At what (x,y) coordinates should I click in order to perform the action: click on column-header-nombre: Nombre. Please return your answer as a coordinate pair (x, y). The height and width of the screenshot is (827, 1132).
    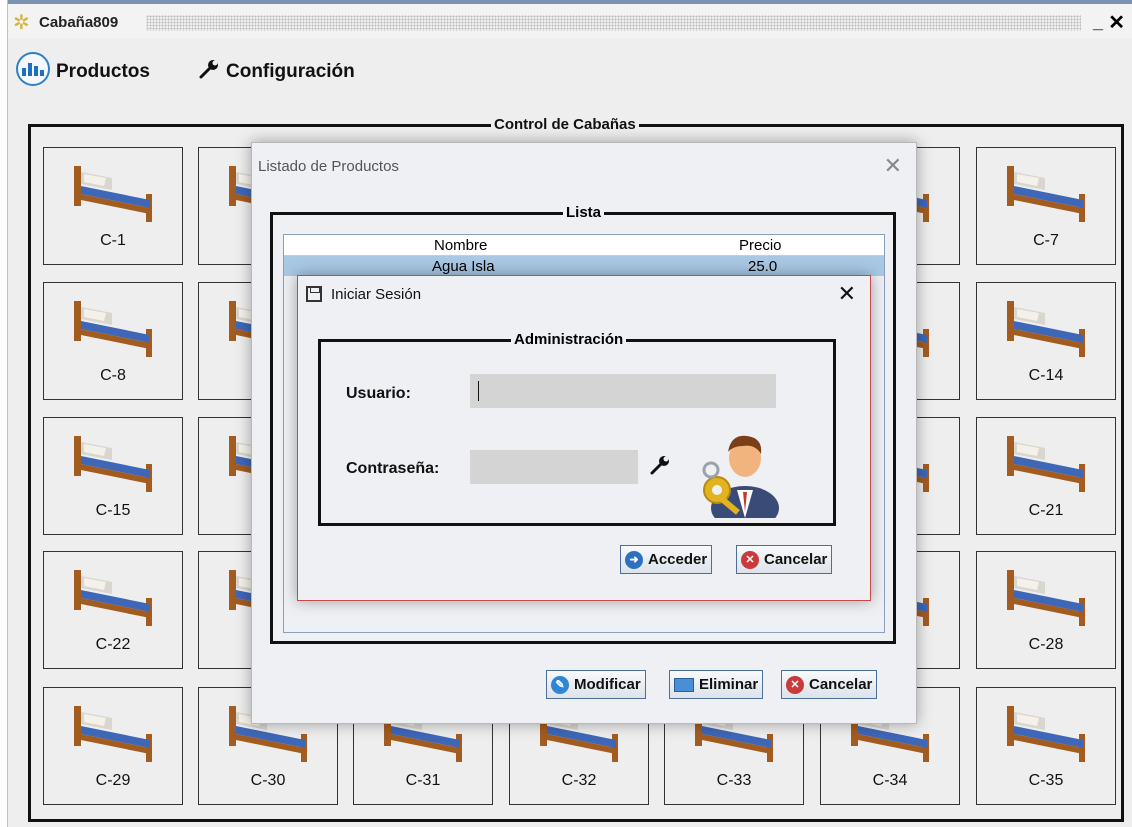
    Looking at the image, I should click on (460, 245).